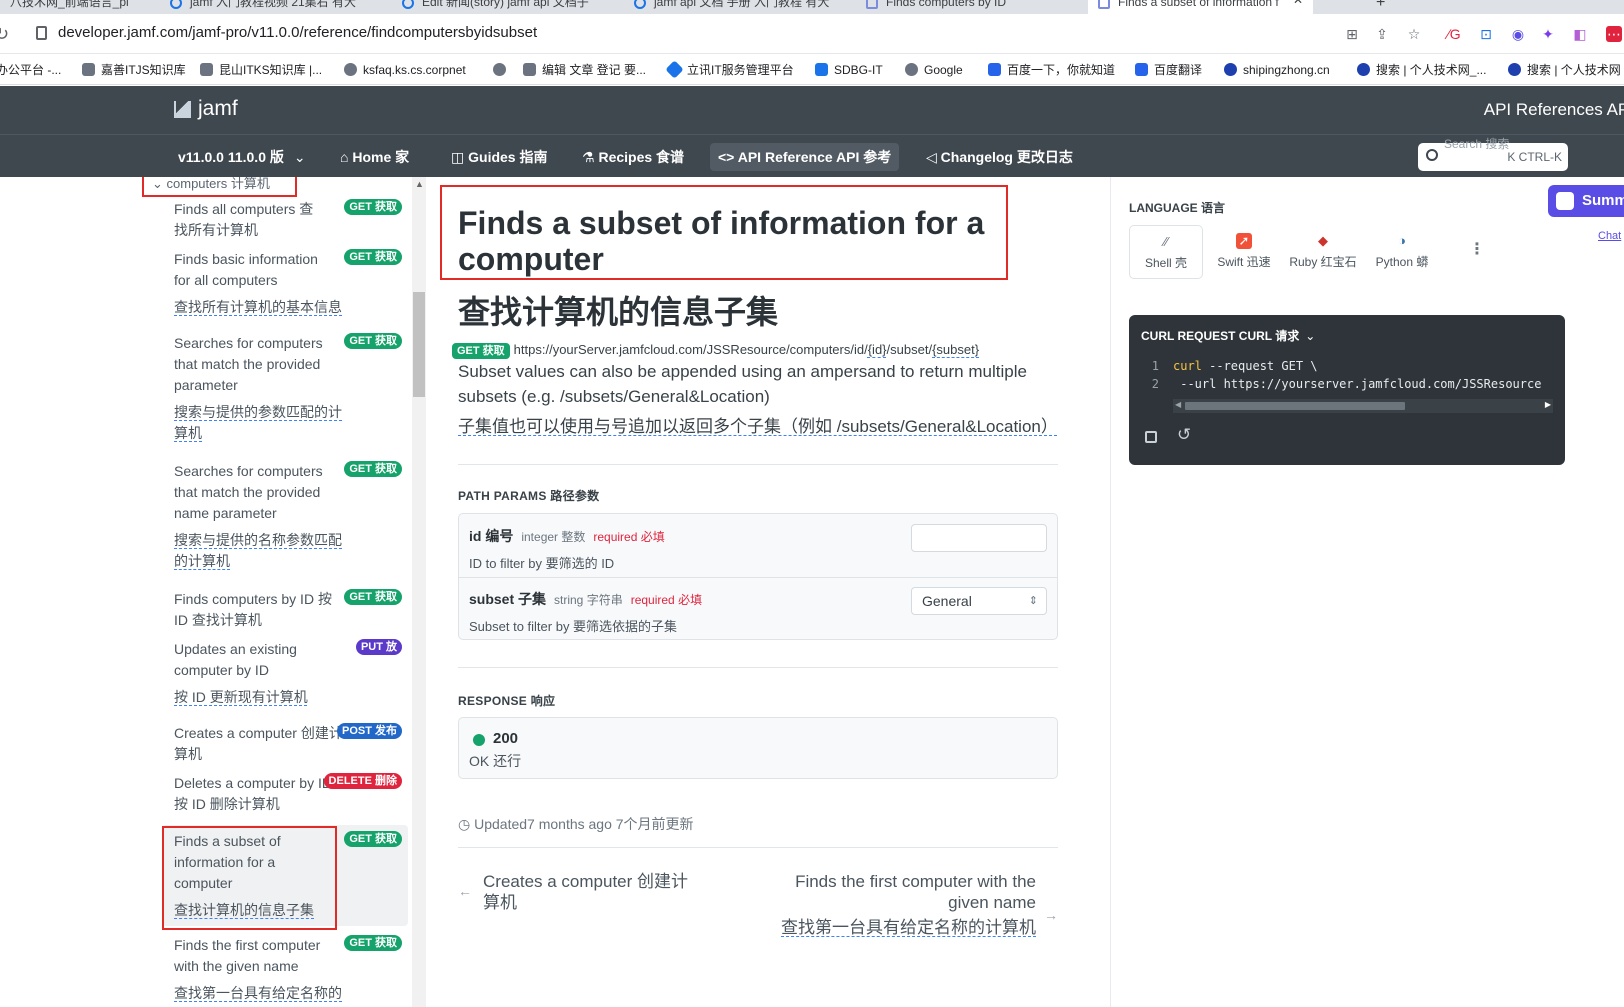 This screenshot has height=1007, width=1624. I want to click on sidebar-item: Finds all computers 查找所有计算机 GET 获取, so click(289, 220).